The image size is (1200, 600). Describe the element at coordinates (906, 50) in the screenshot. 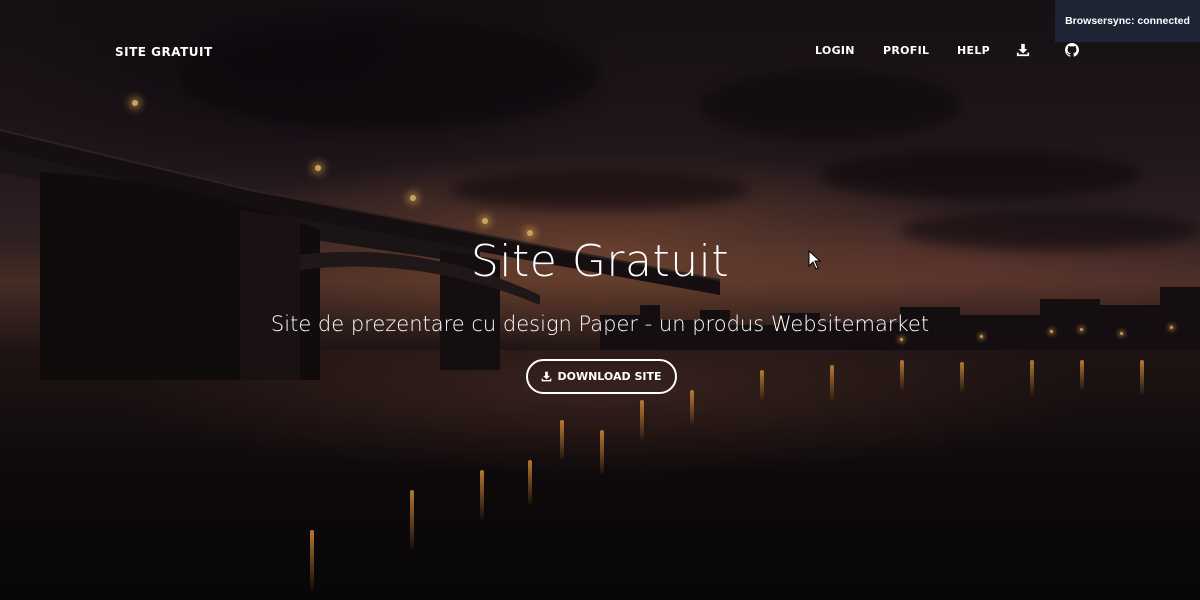

I see `nav-link-profil: PROFIL` at that location.